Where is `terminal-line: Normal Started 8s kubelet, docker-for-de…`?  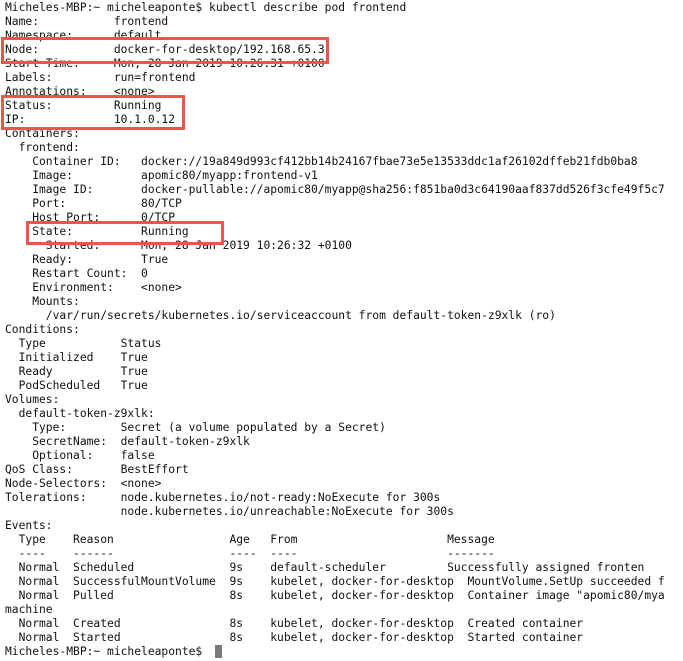
terminal-line: Normal Started 8s kubelet, docker-for-de… is located at coordinates (294, 637).